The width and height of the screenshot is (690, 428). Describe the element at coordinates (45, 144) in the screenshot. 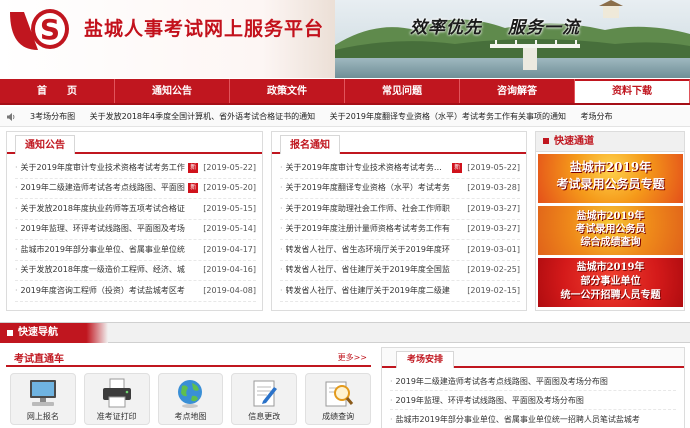

I see `notices-tab: 通知公告` at that location.